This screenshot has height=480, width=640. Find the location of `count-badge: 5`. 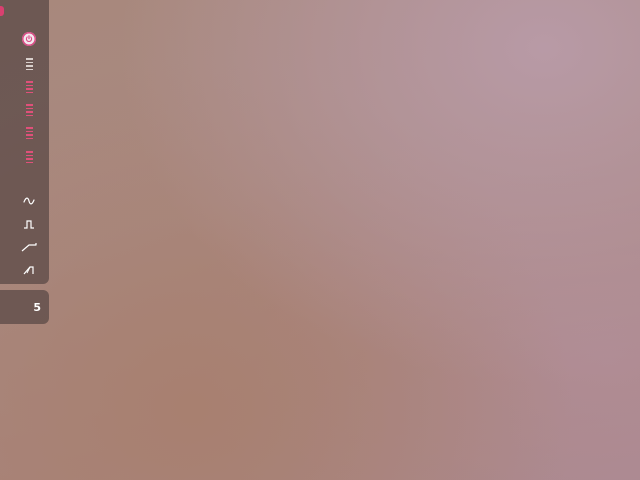

count-badge: 5 is located at coordinates (24, 307).